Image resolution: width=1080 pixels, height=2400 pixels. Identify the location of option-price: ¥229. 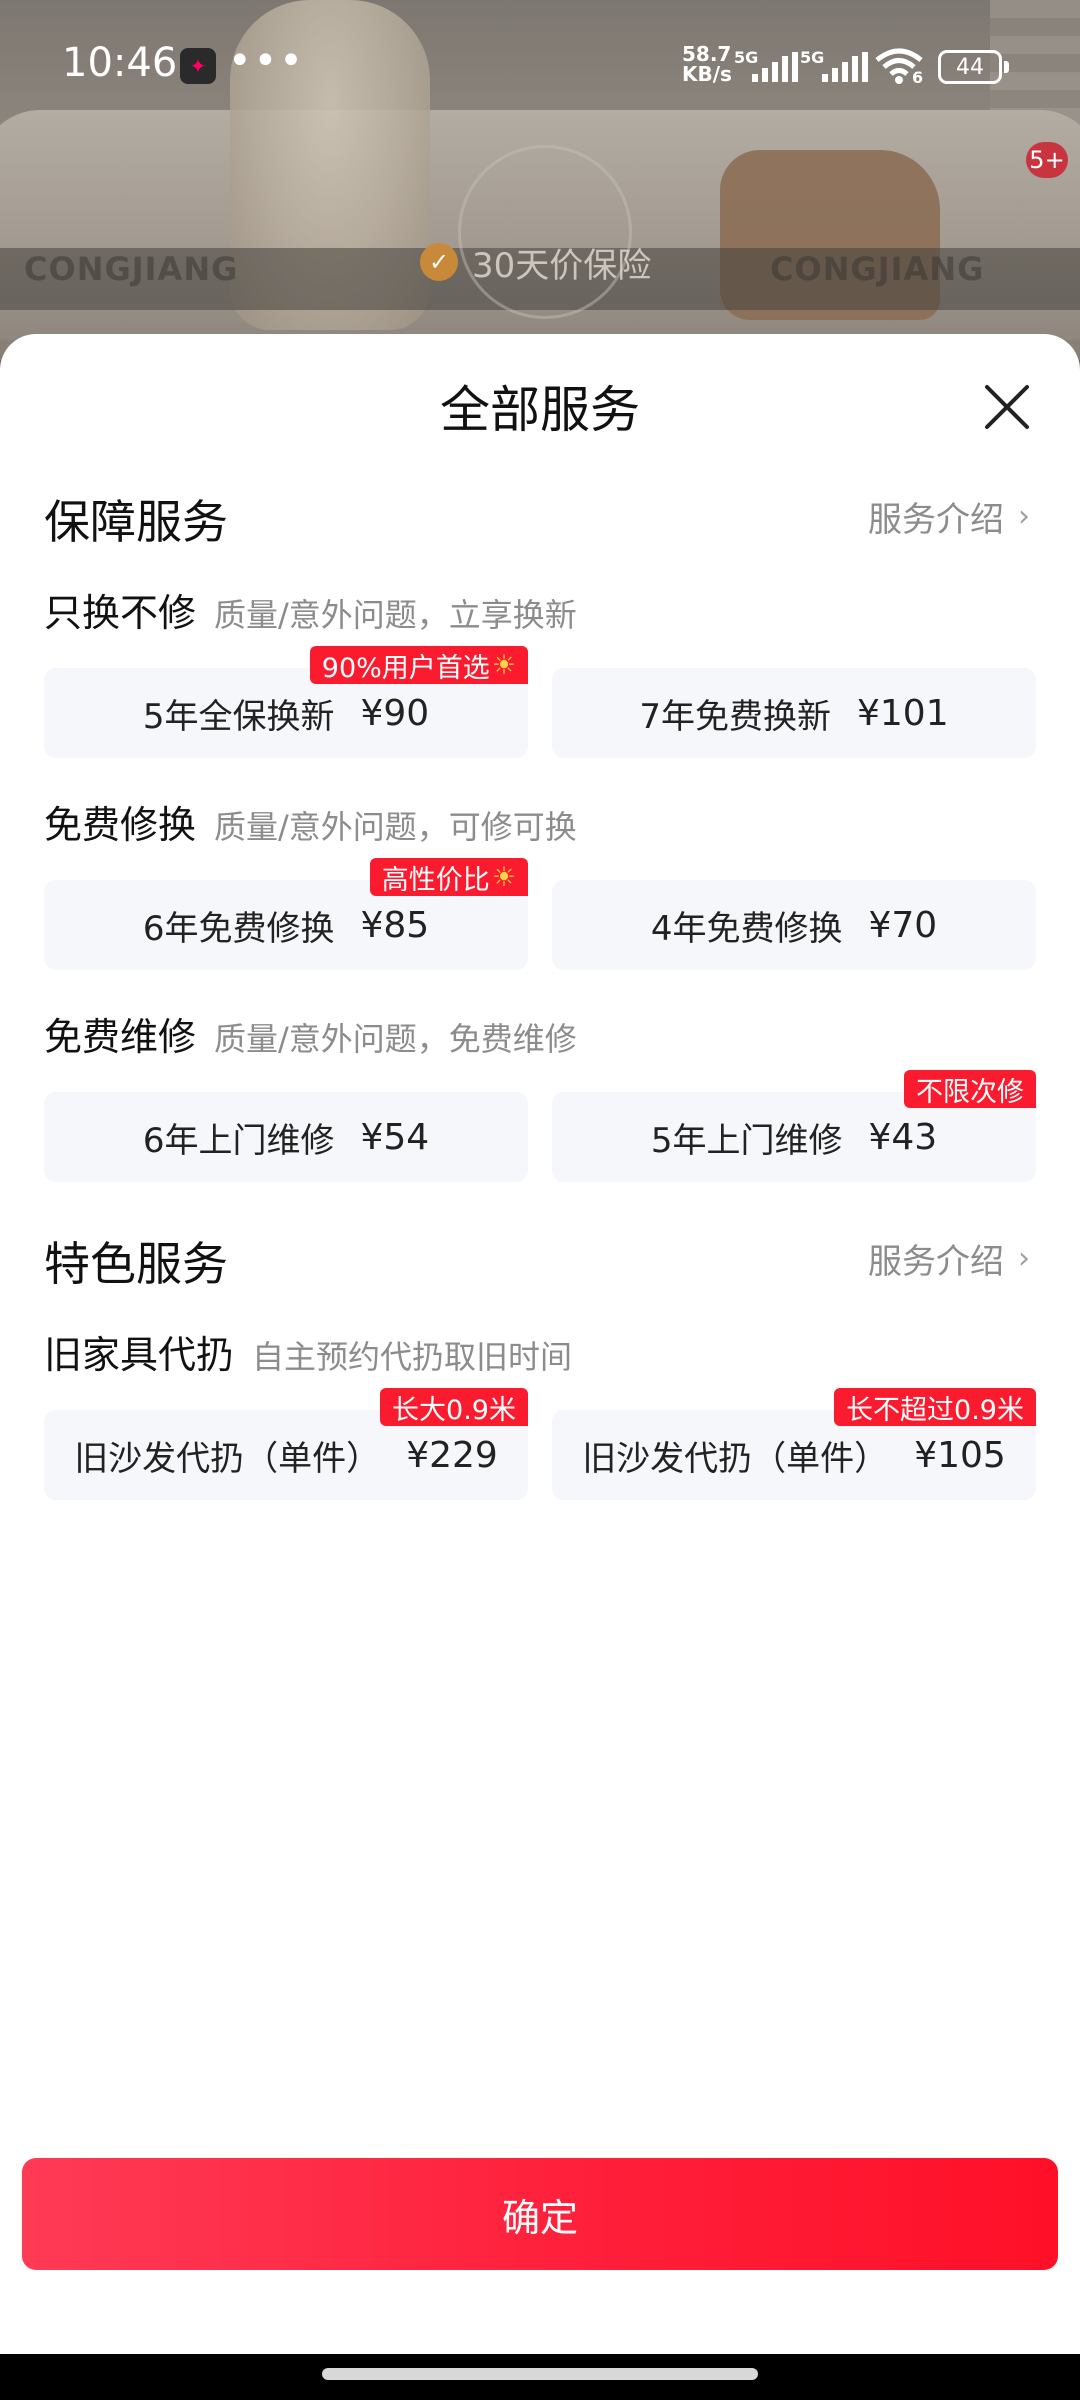
(452, 1455).